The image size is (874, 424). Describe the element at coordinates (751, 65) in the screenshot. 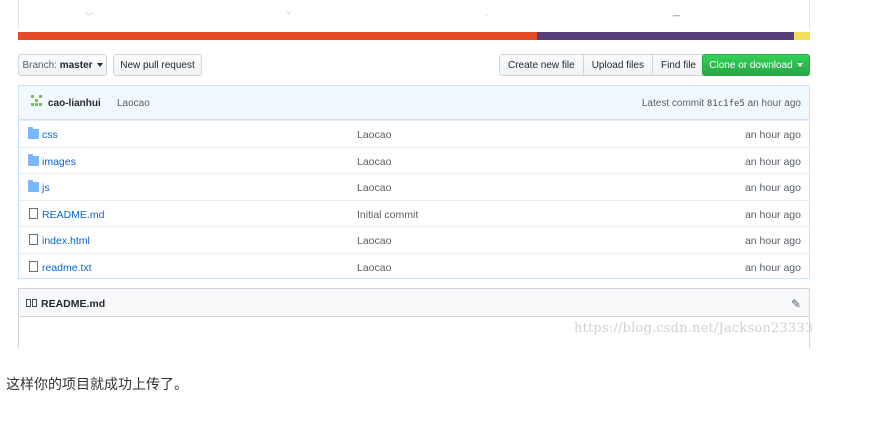

I see `clone-or-download-label: Clone or download` at that location.